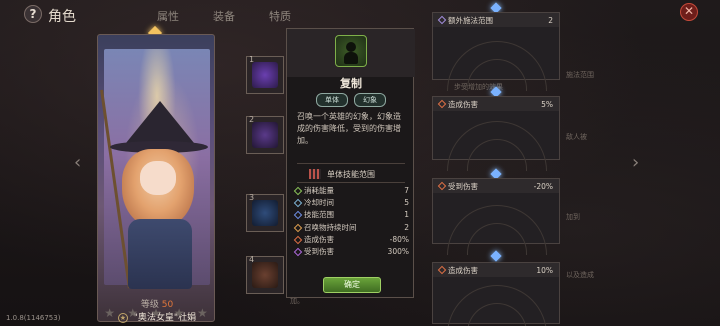  What do you see at coordinates (580, 75) in the screenshot?
I see `ghost-text: 施法范围` at bounding box center [580, 75].